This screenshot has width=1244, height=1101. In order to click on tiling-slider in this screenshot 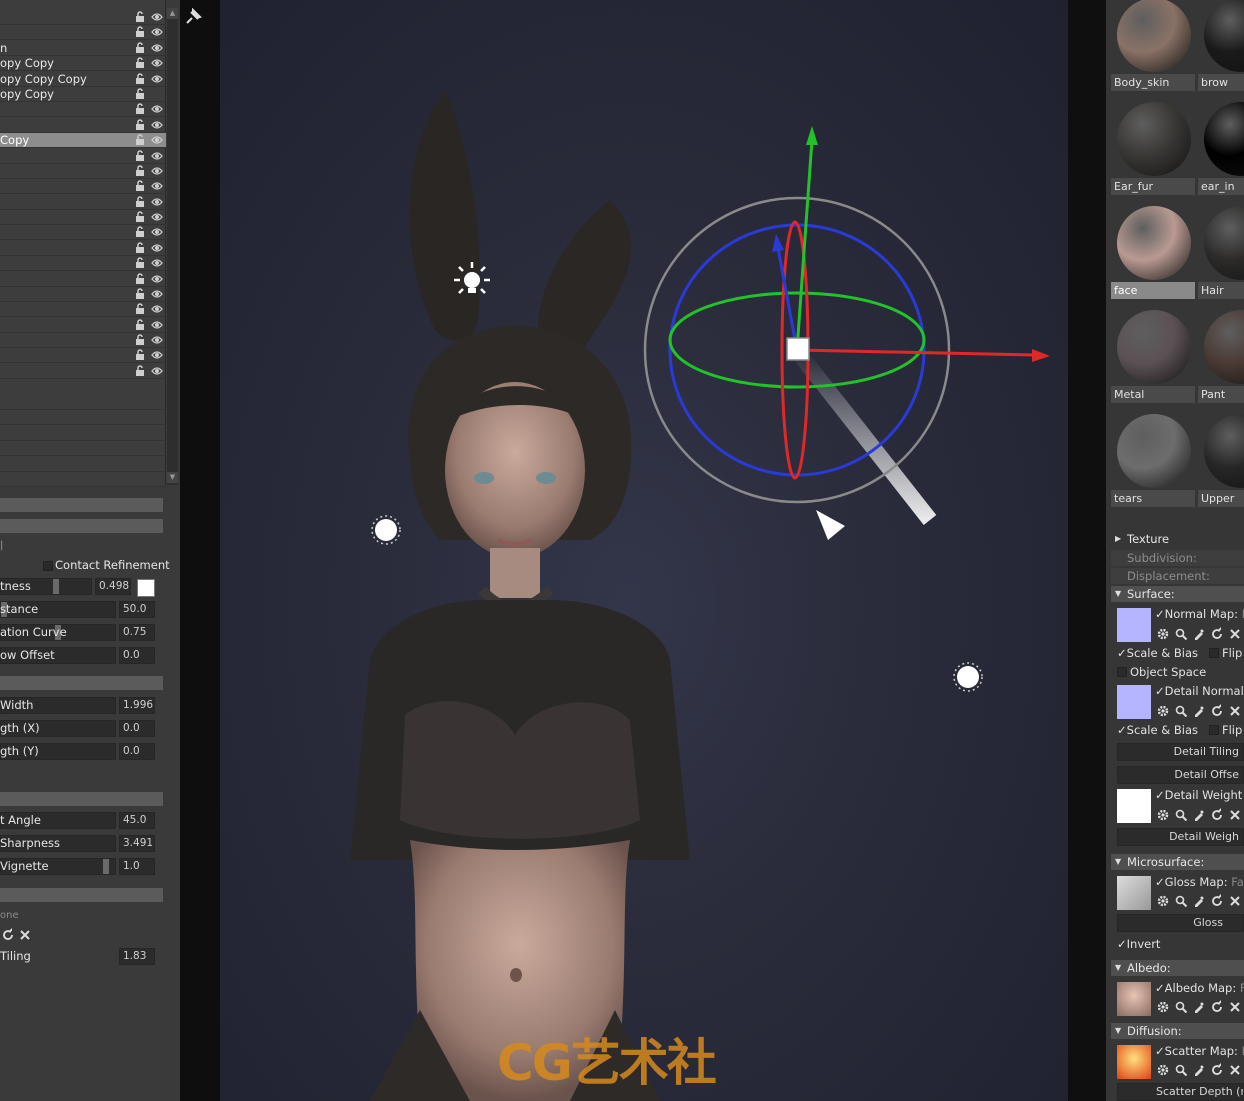, I will do `click(58, 956)`.